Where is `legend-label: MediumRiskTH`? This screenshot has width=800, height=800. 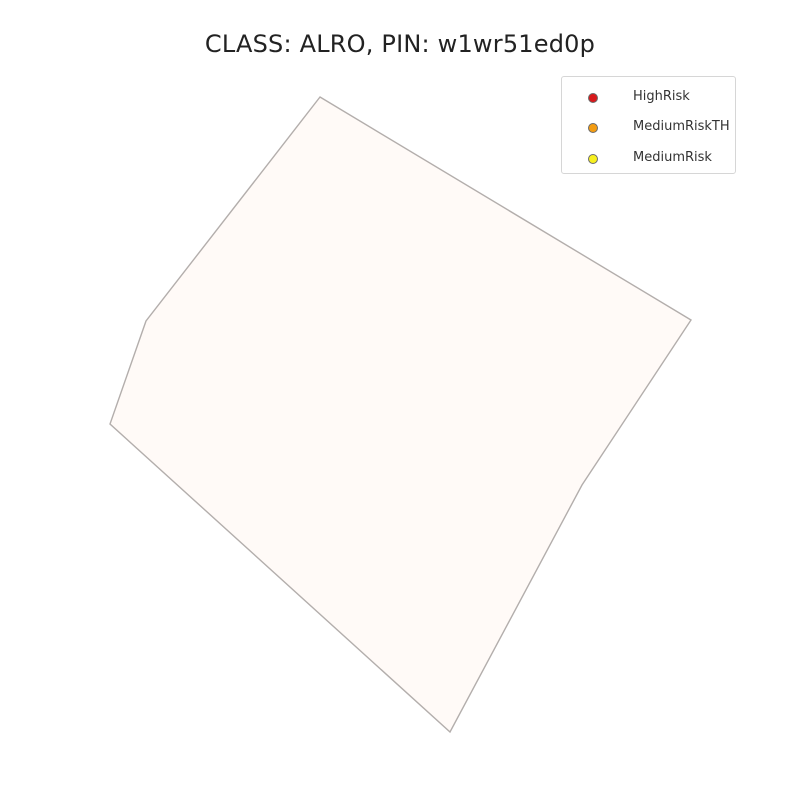
legend-label: MediumRiskTH is located at coordinates (681, 126).